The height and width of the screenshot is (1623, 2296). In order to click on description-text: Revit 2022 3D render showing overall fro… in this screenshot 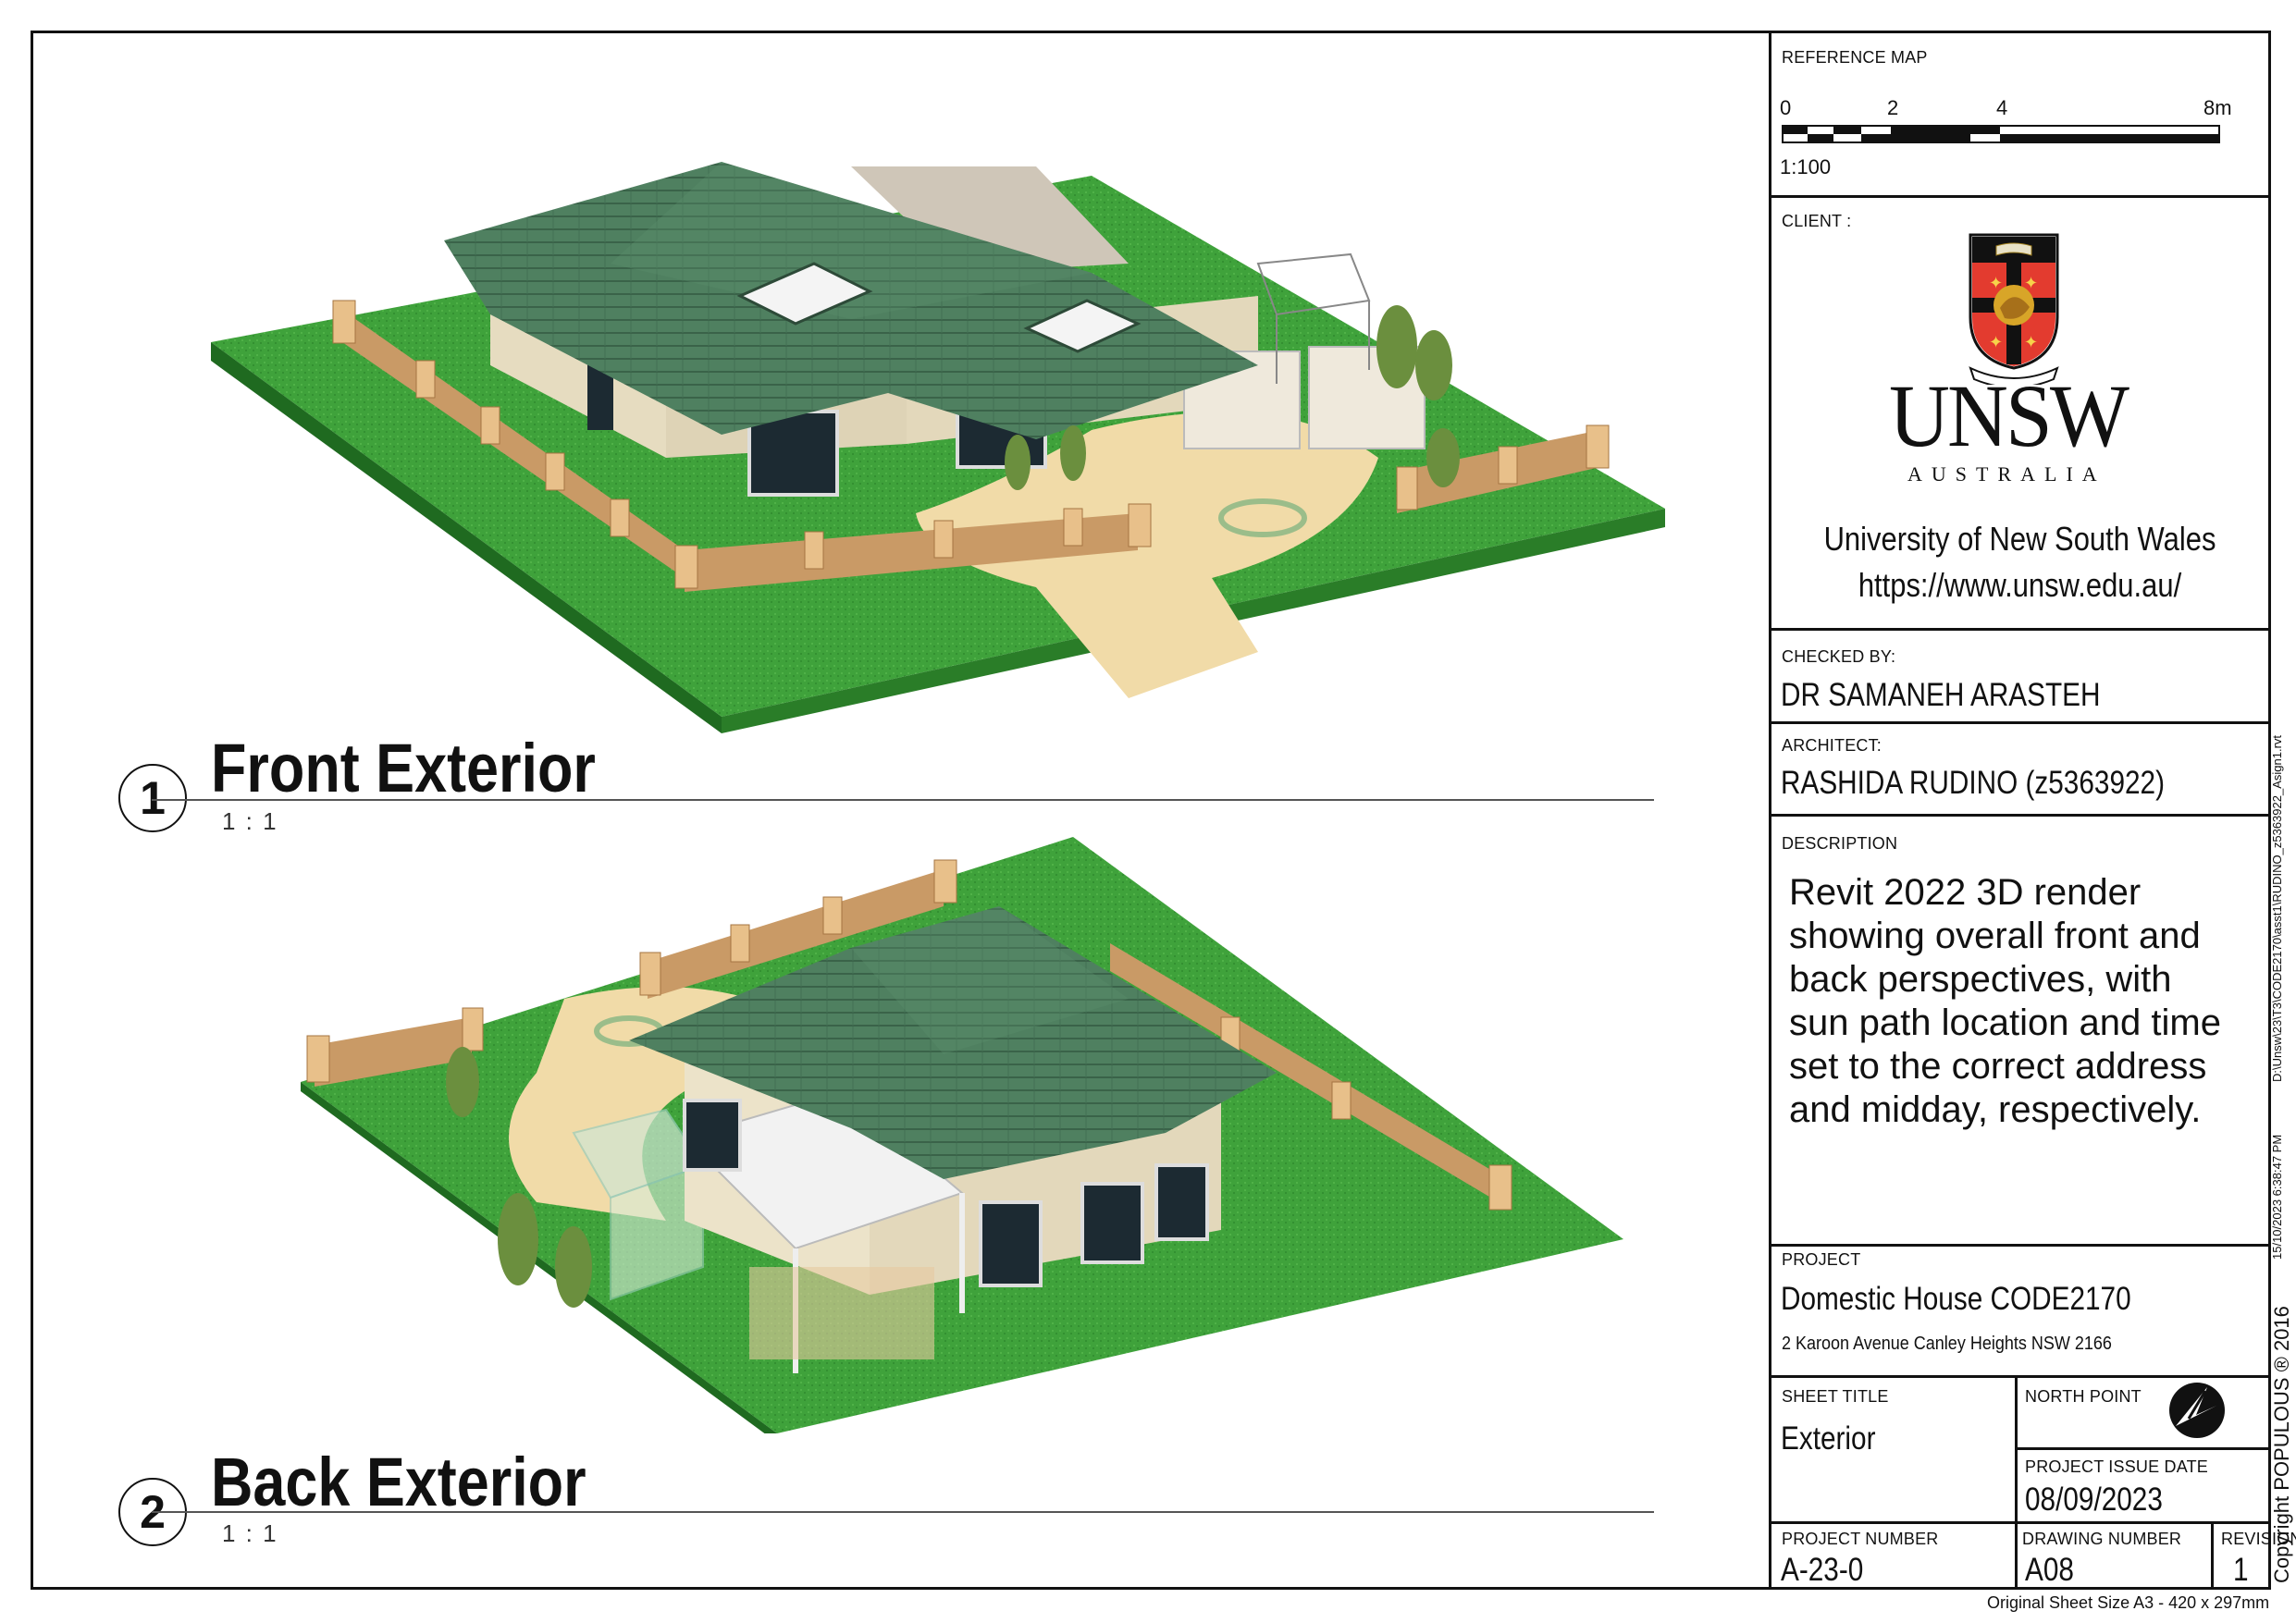, I will do `click(2005, 1001)`.